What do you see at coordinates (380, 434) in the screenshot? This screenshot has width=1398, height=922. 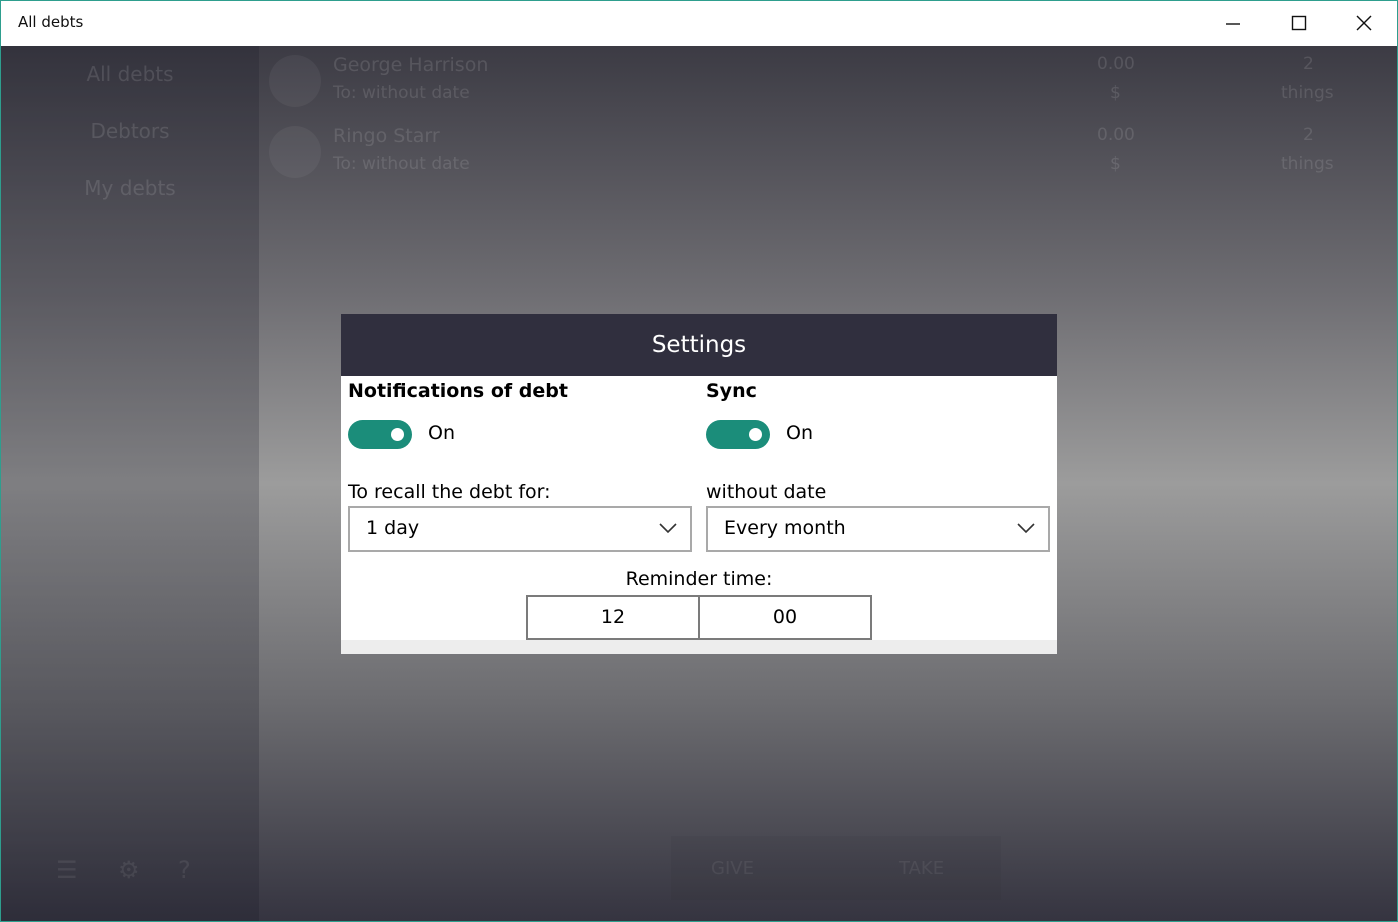 I see `notifications-toggle` at bounding box center [380, 434].